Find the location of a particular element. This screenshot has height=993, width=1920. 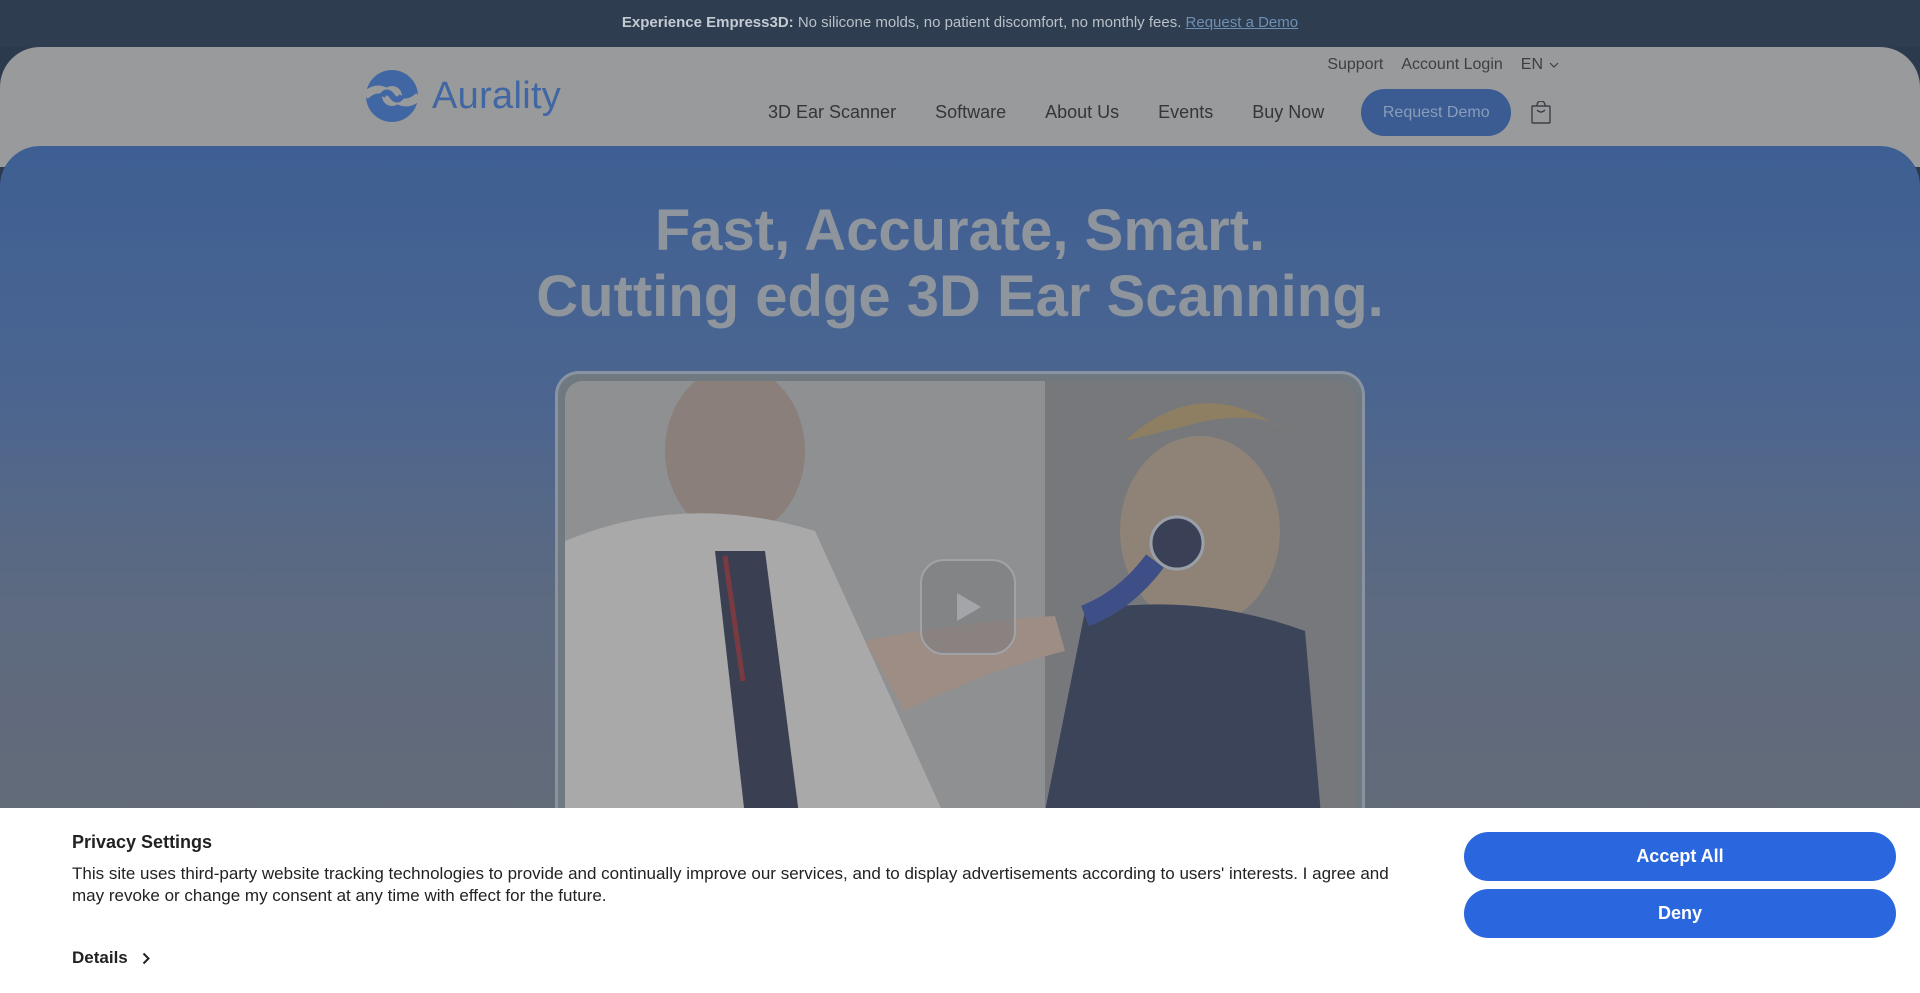

support-link: Support is located at coordinates (1355, 65).